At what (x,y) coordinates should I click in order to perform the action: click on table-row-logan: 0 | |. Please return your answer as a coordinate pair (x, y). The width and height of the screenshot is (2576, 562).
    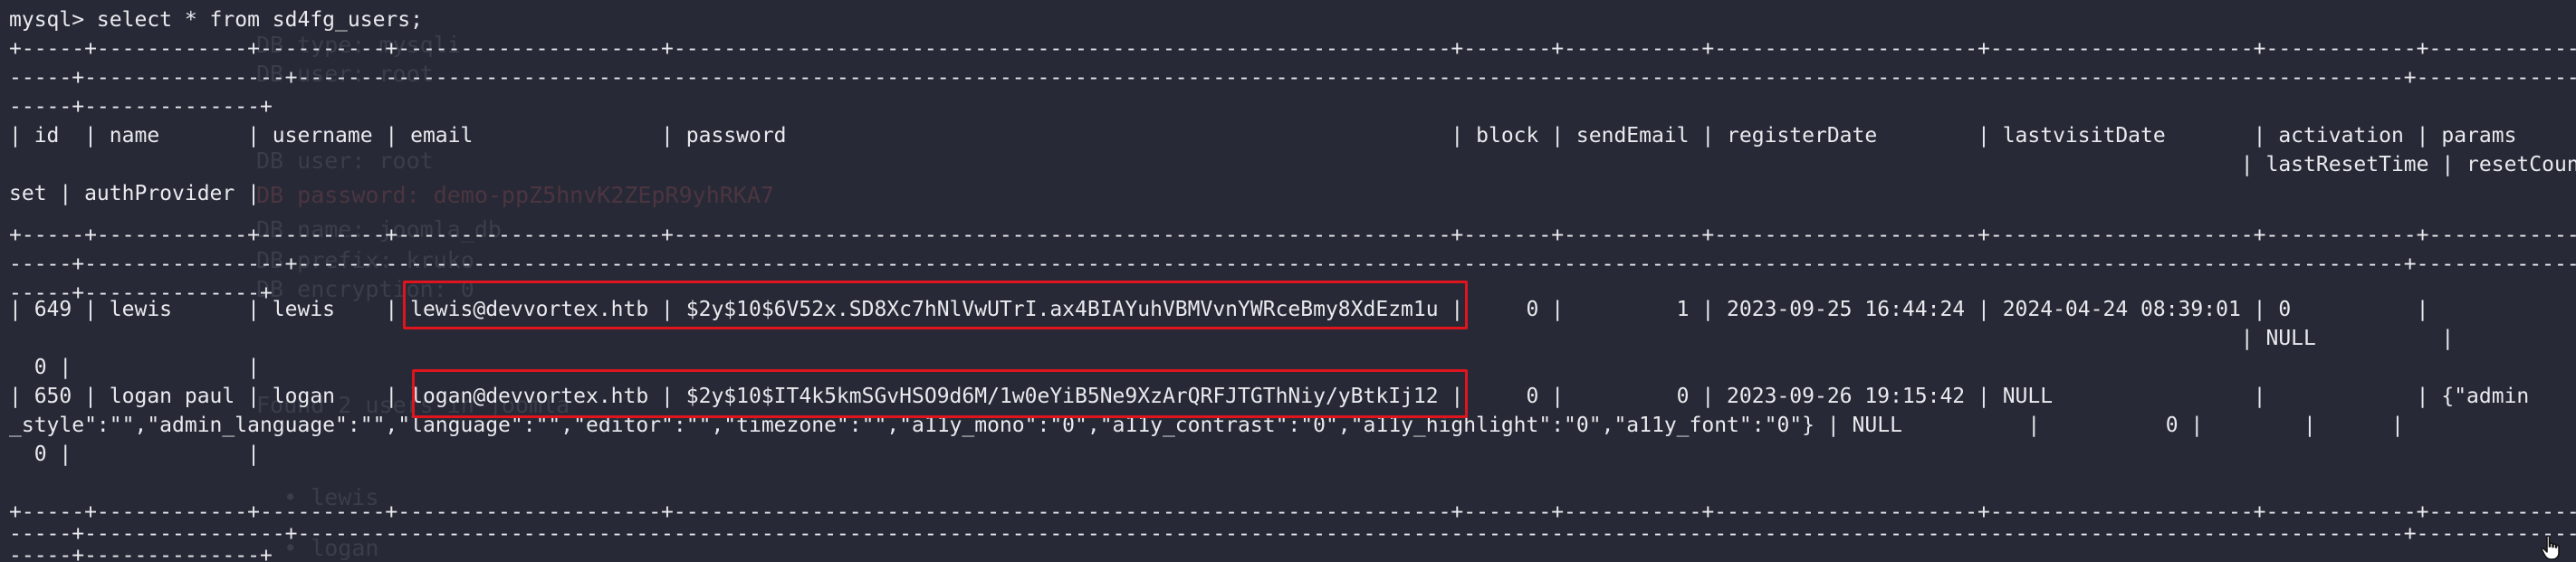
    Looking at the image, I should click on (134, 455).